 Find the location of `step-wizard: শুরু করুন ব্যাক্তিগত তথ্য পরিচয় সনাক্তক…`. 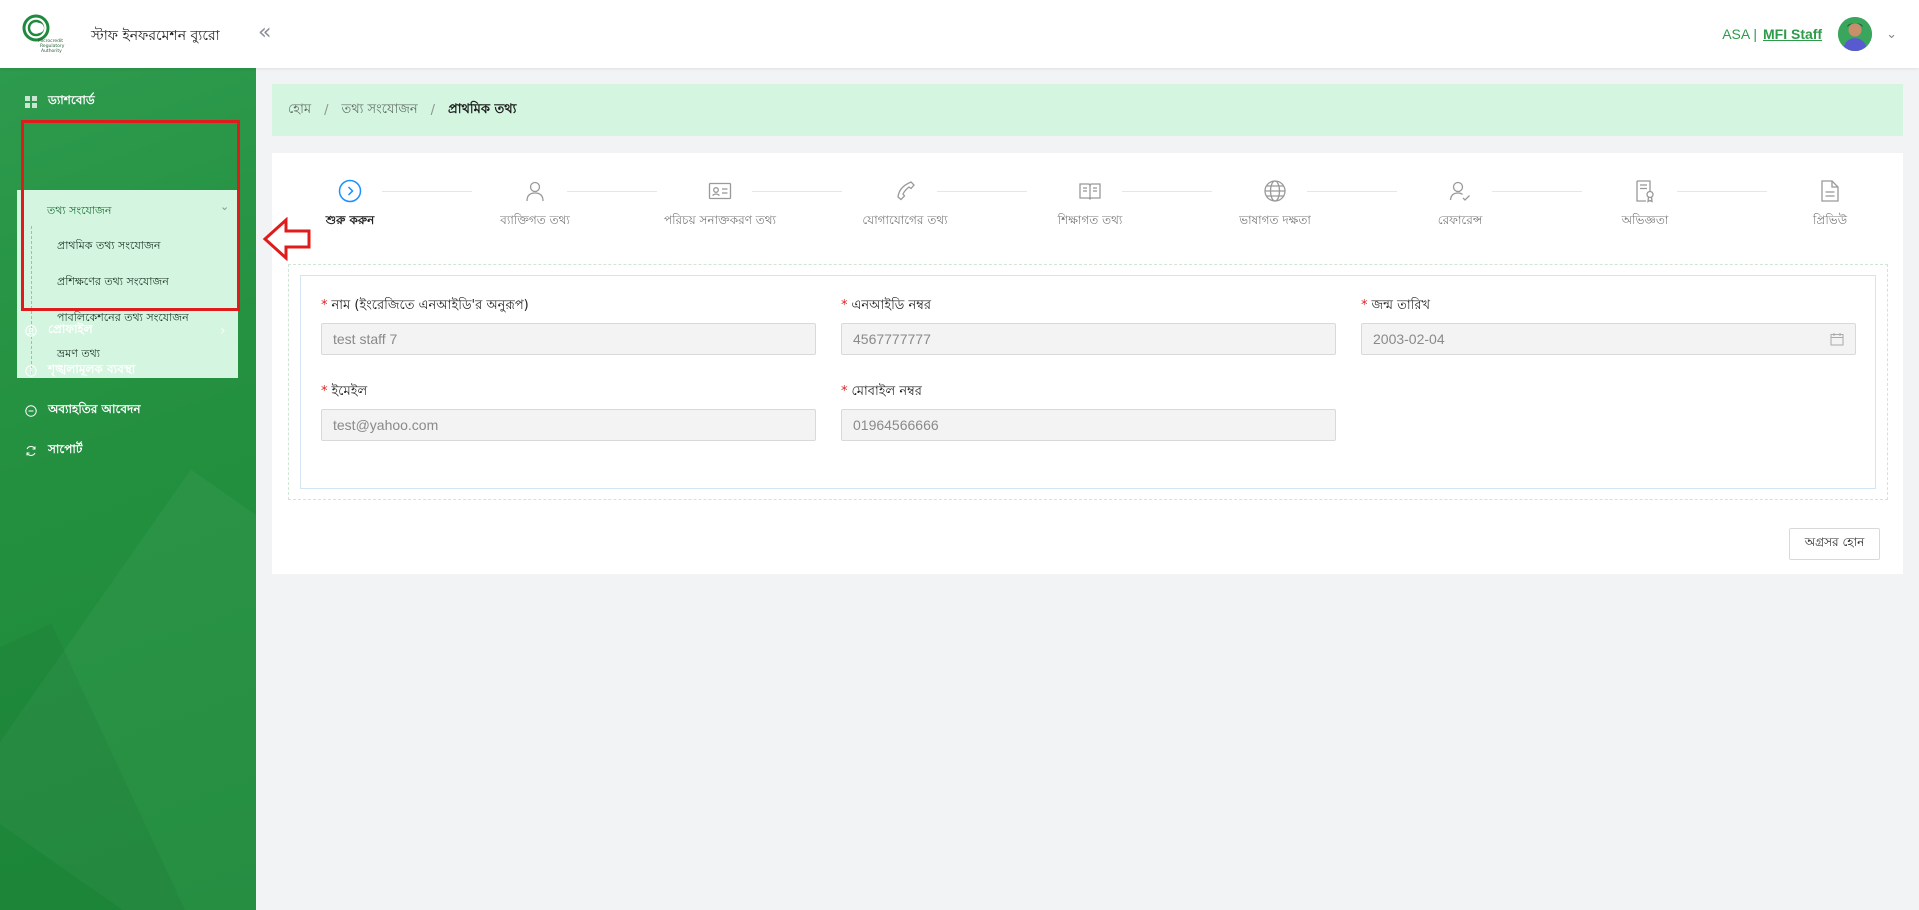

step-wizard: শুরু করুন ব্যাক্তিগত তথ্য পরিচয় সনাক্তক… is located at coordinates (1087, 209).